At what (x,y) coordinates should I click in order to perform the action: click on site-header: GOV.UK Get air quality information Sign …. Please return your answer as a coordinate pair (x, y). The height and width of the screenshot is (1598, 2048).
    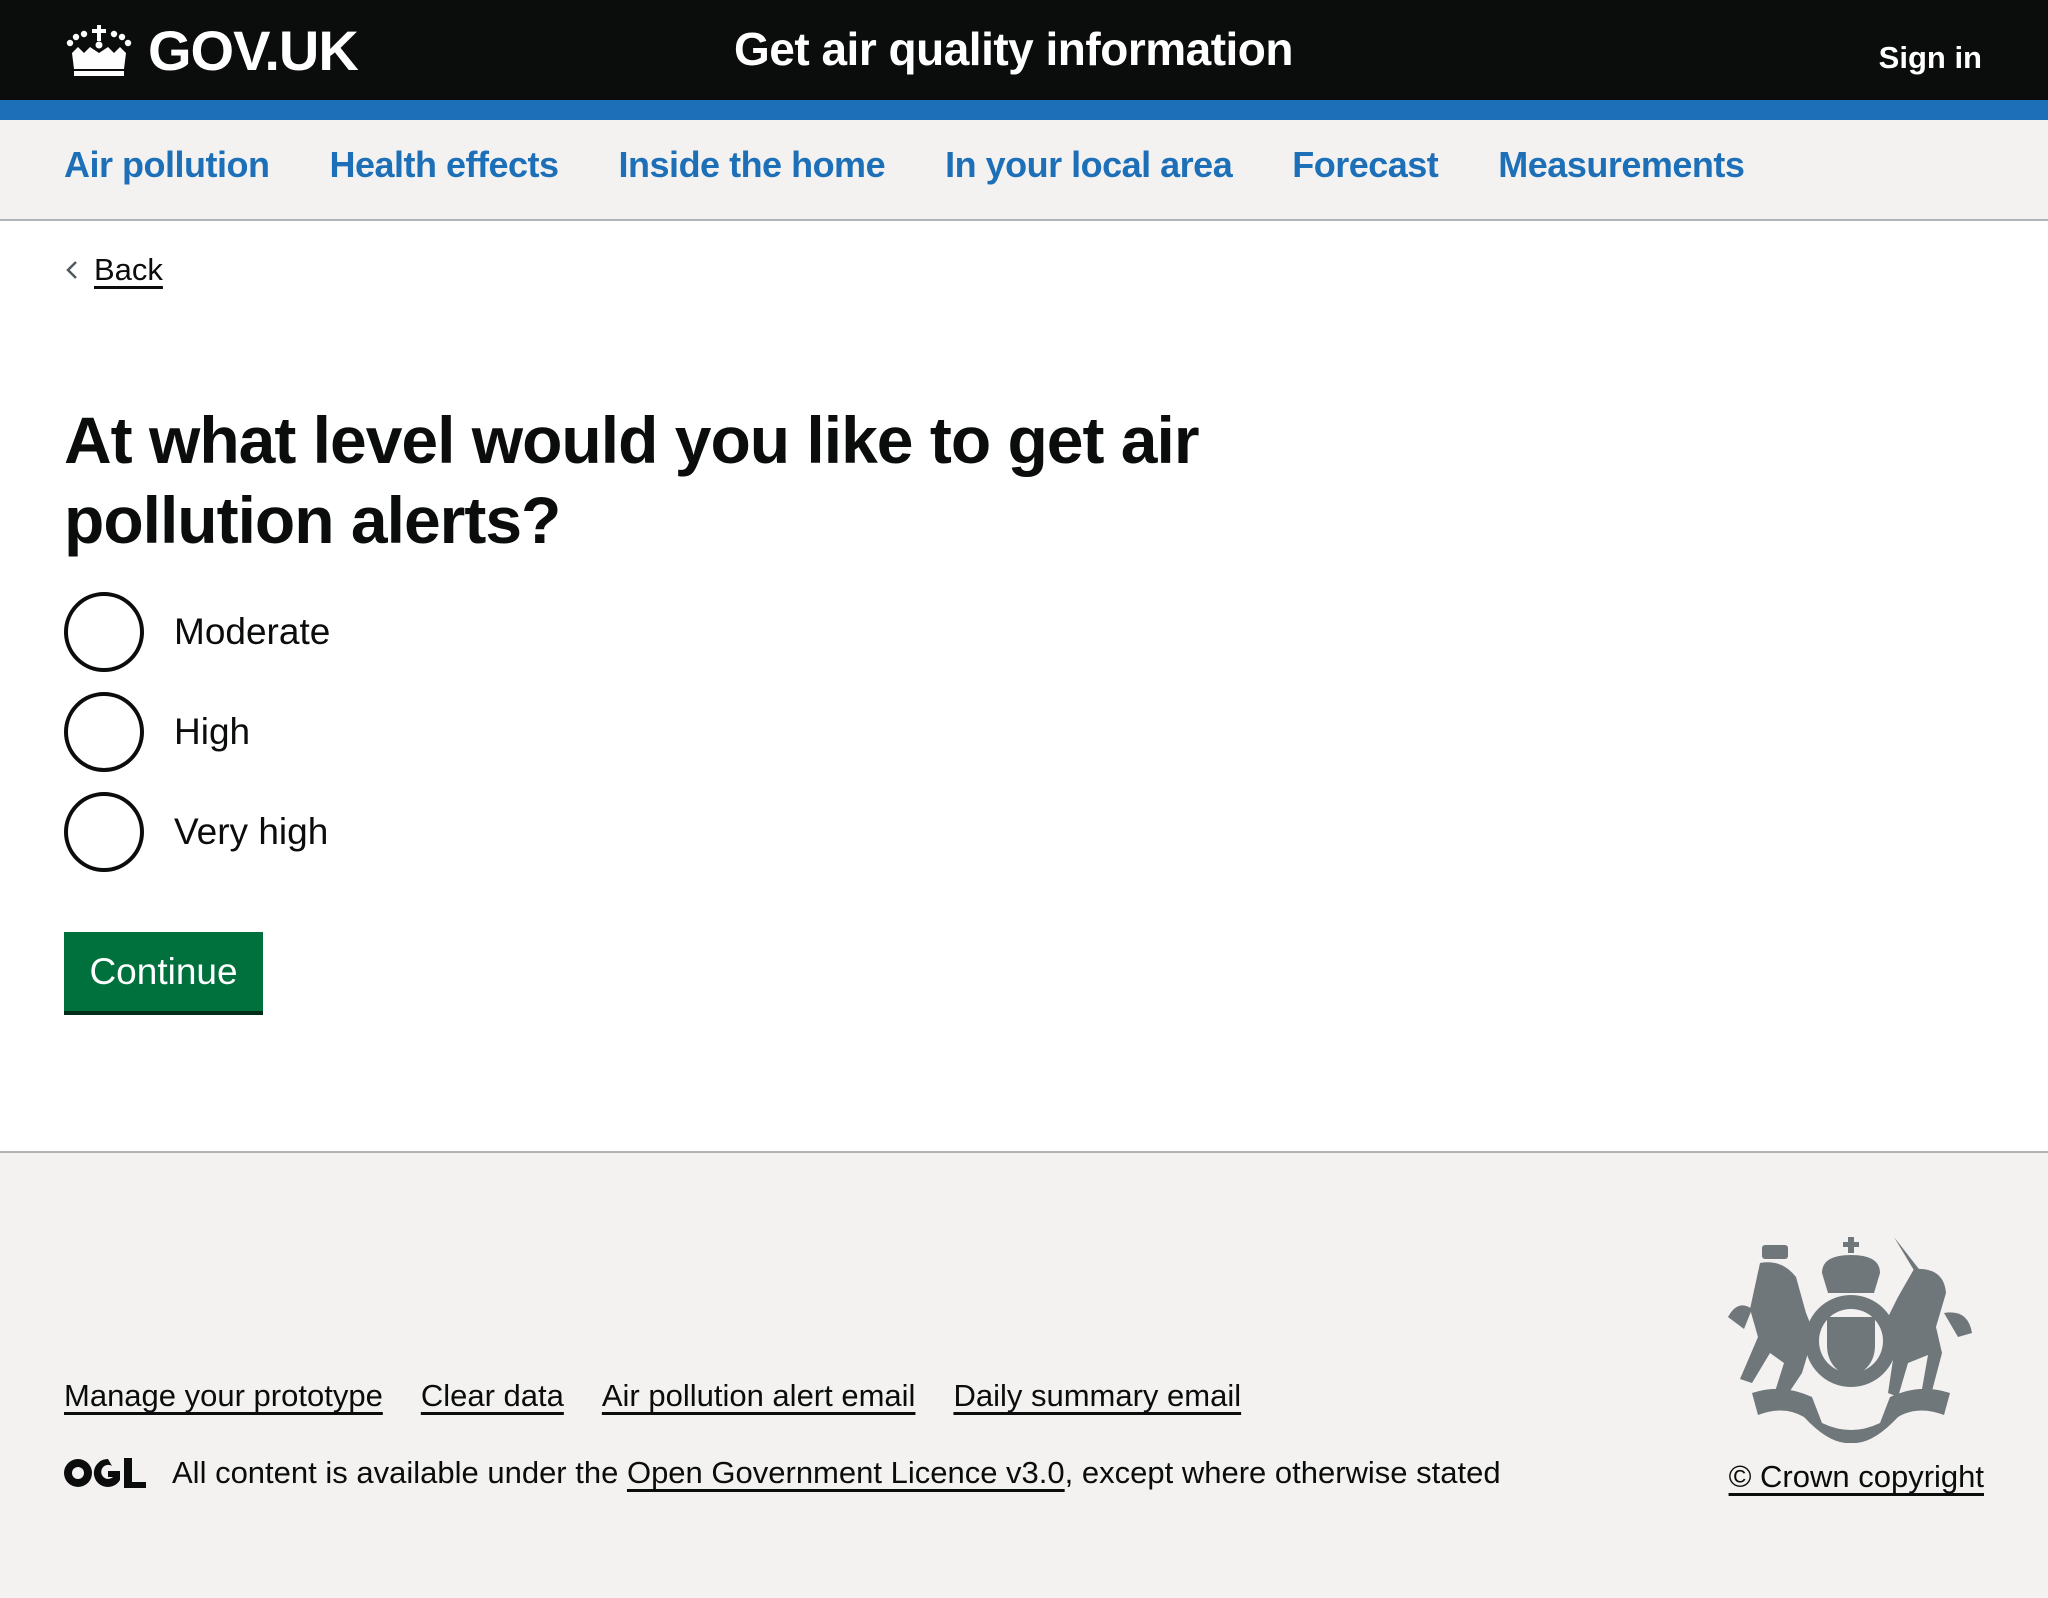
    Looking at the image, I should click on (1024, 50).